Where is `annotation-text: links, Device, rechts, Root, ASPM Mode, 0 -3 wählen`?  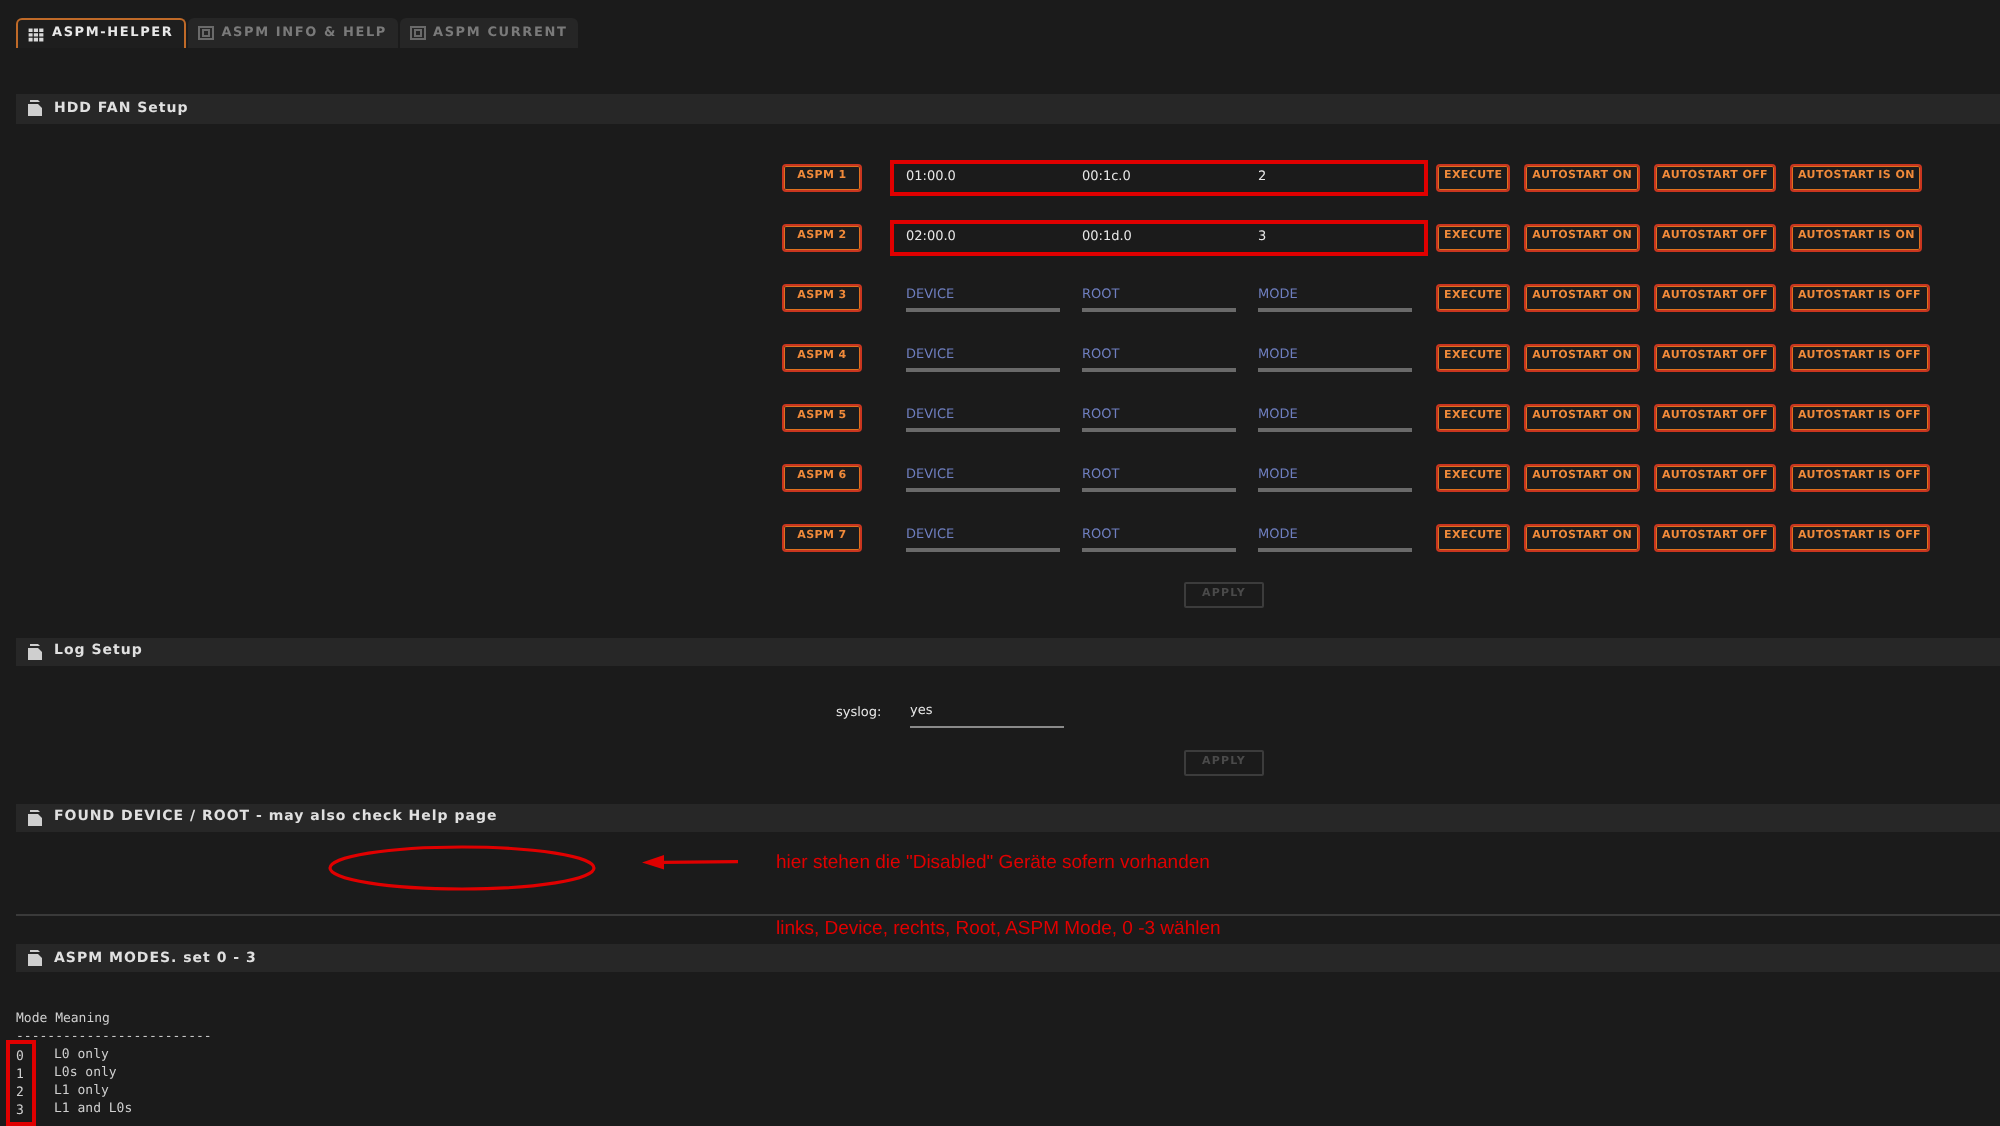 annotation-text: links, Device, rechts, Root, ASPM Mode, 0 -3 wählen is located at coordinates (998, 929).